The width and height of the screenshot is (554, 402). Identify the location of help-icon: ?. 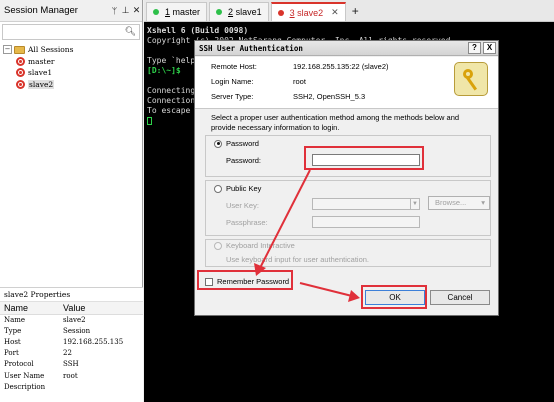
(474, 48).